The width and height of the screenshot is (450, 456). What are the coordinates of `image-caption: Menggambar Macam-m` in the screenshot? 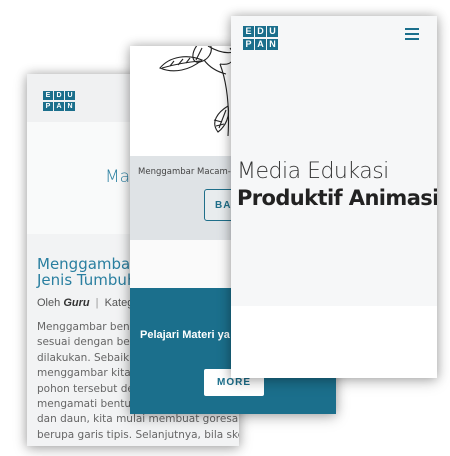 It's located at (189, 172).